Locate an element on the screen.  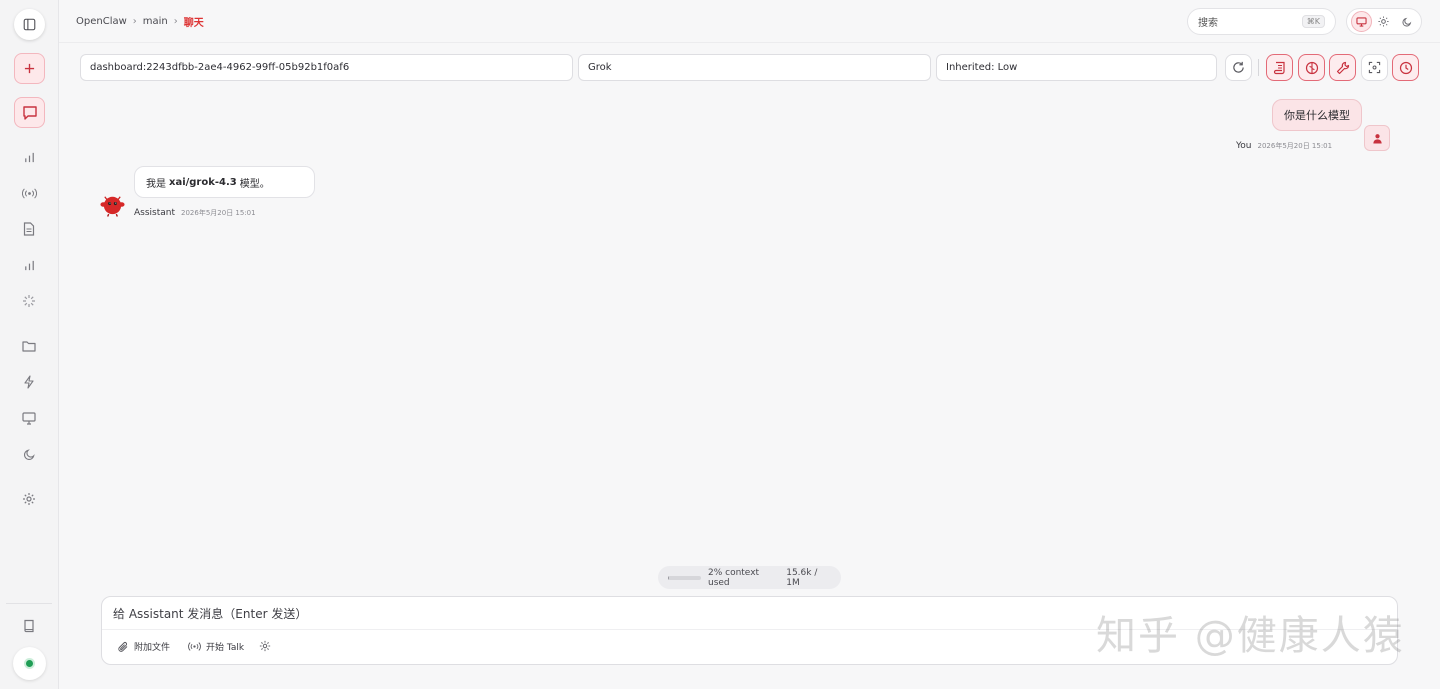
sidebar-toggle-button is located at coordinates (29, 24).